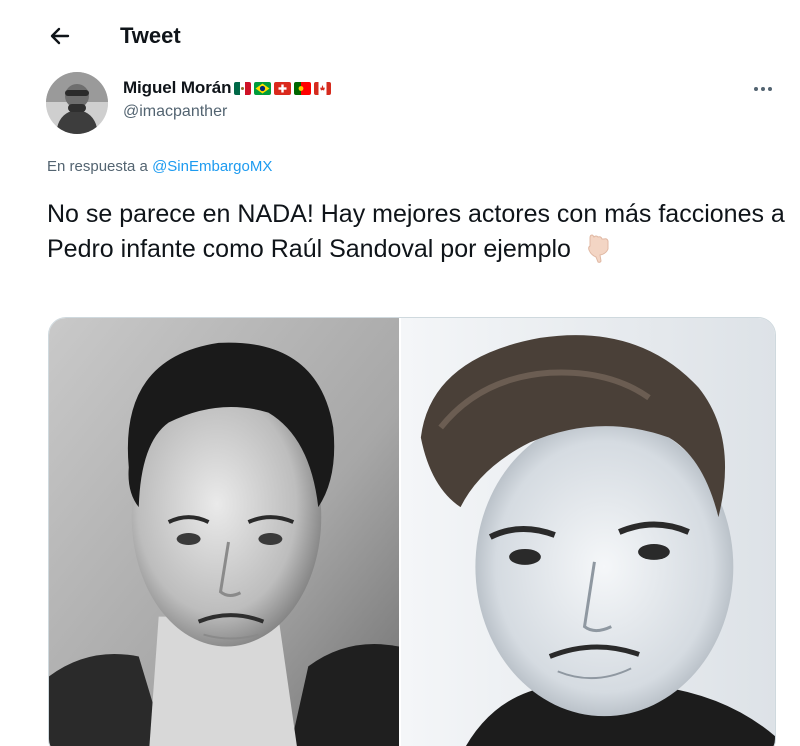 The height and width of the screenshot is (746, 800). Describe the element at coordinates (323, 88) in the screenshot. I see `canada-flag-icon` at that location.